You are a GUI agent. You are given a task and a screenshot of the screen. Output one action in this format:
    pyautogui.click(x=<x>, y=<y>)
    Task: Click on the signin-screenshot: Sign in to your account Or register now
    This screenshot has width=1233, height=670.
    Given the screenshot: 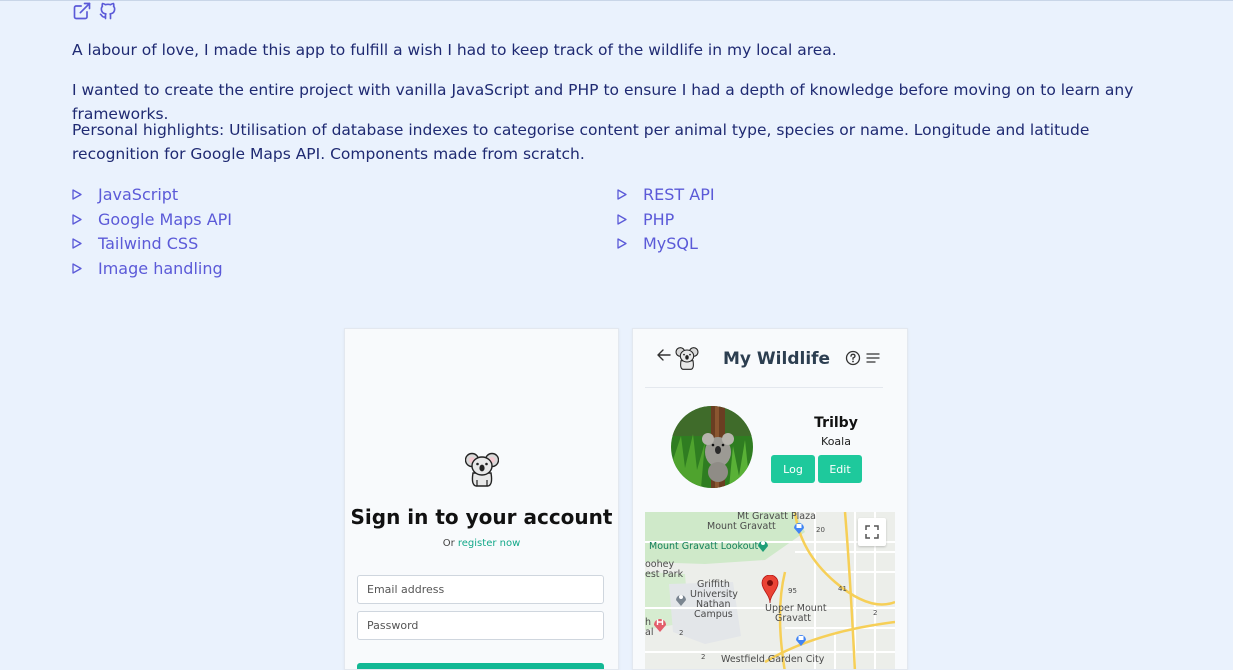 What is the action you would take?
    pyautogui.click(x=481, y=499)
    